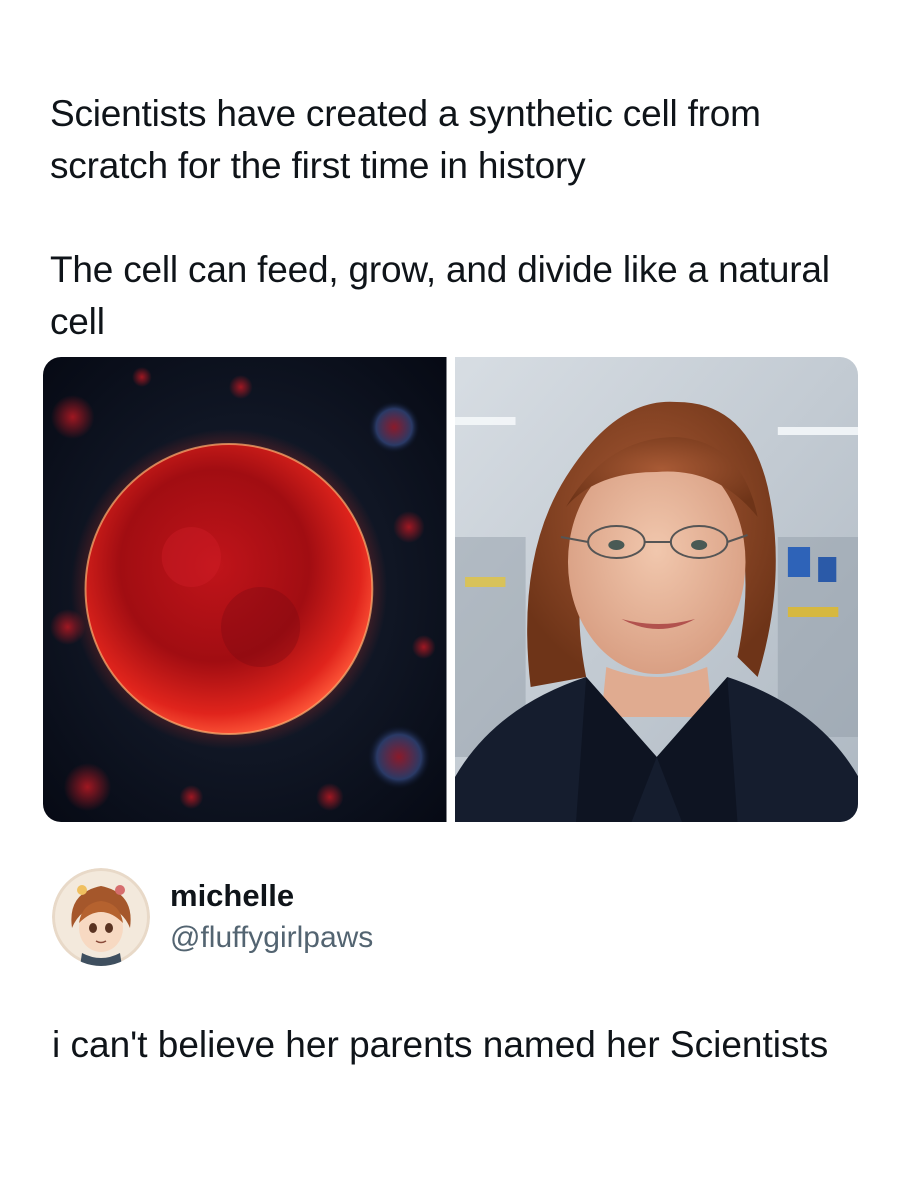 Image resolution: width=900 pixels, height=1200 pixels. Describe the element at coordinates (212, 917) in the screenshot. I see `reply-author: michelle @fluffygirlpaws` at that location.